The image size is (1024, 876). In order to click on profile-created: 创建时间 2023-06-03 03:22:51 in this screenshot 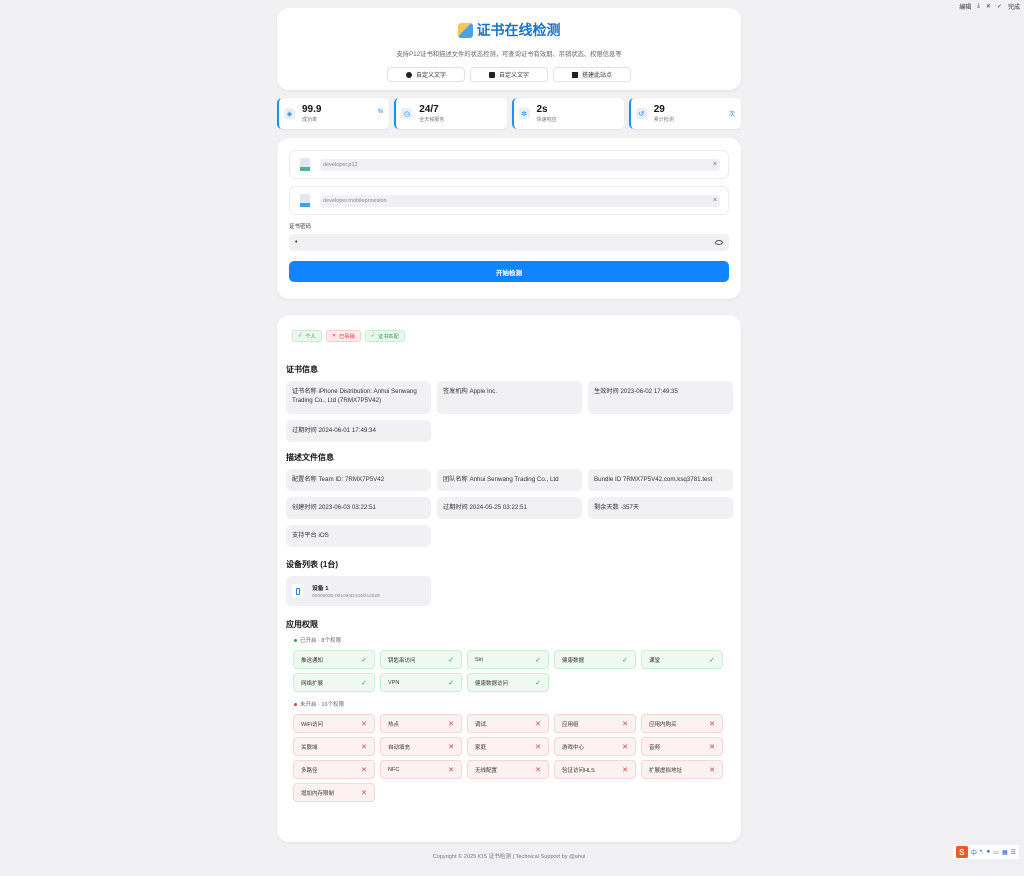, I will do `click(358, 508)`.